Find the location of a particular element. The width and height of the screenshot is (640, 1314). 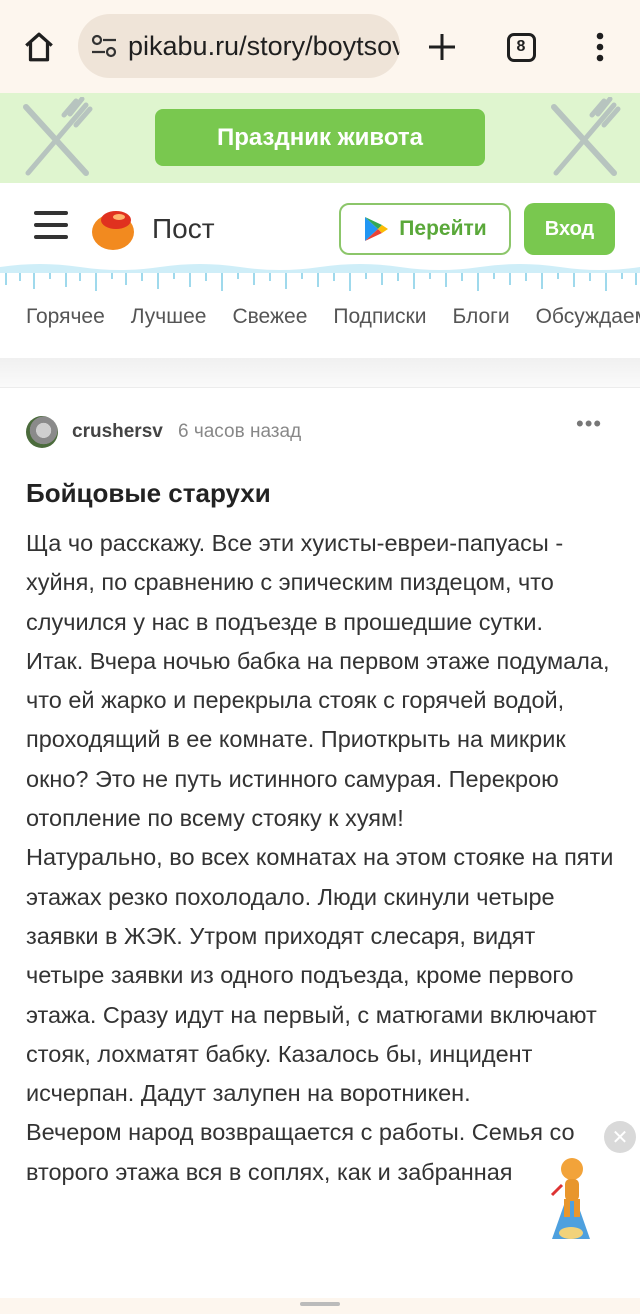

post-title: Бойцовые старухи is located at coordinates (148, 493).